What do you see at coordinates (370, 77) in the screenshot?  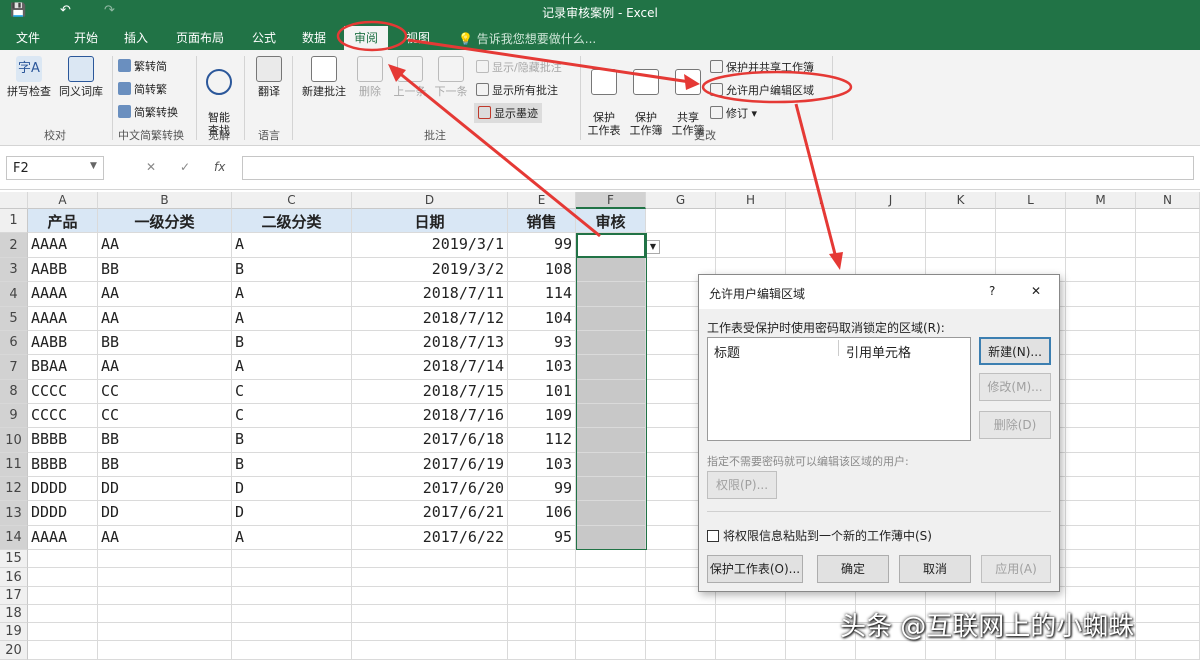 I see `delete-comment-button: 删除` at bounding box center [370, 77].